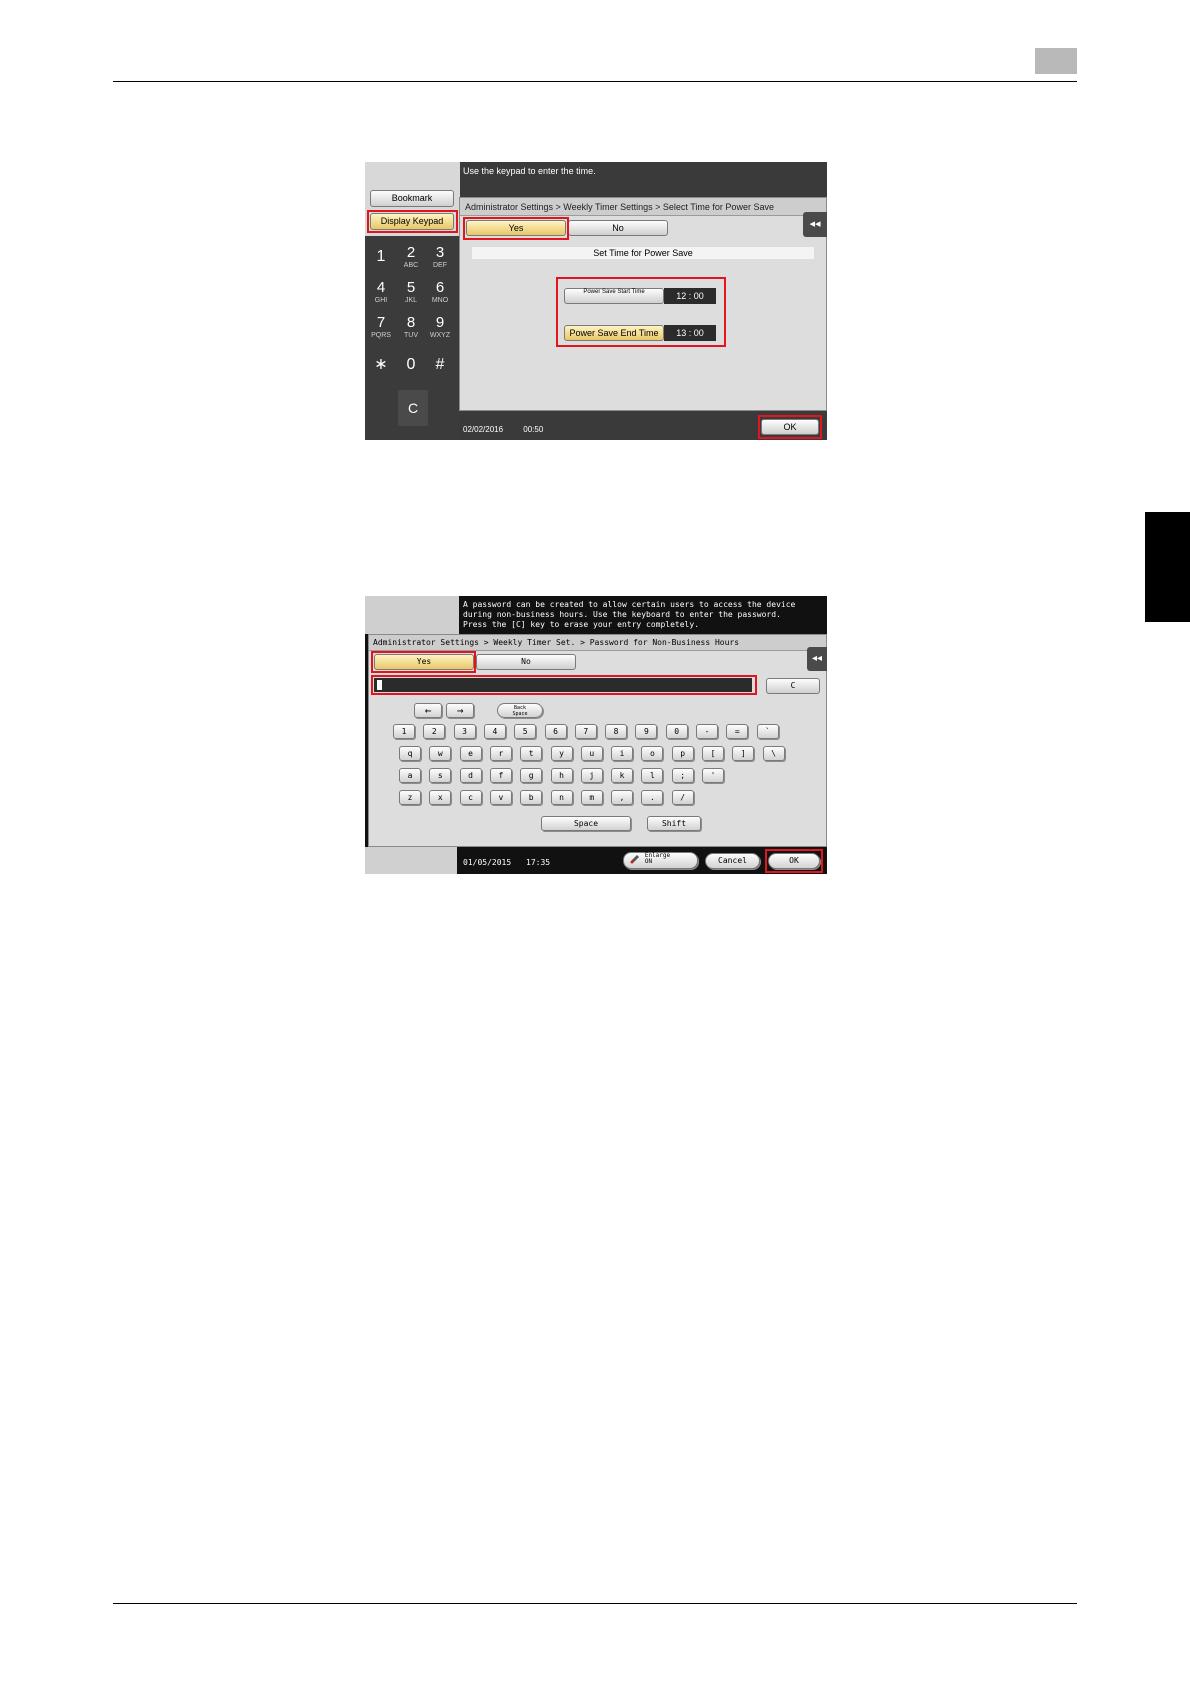 This screenshot has width=1190, height=1684. Describe the element at coordinates (440, 265) in the screenshot. I see `keypad-key-letters: DEF` at that location.